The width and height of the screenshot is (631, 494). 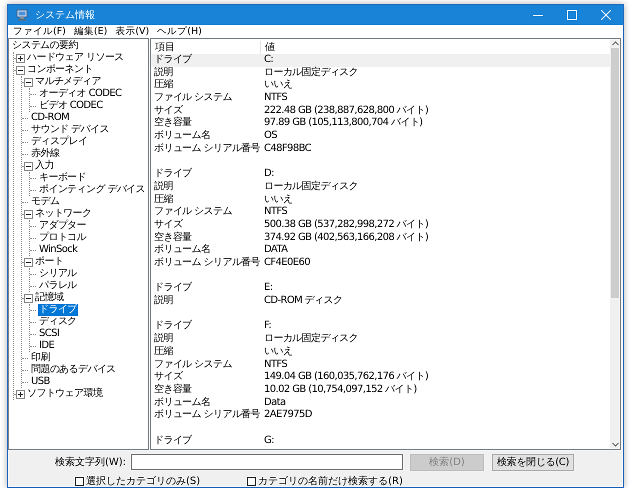 I want to click on table-cell-text: CD-ROM ディスク, so click(x=303, y=301).